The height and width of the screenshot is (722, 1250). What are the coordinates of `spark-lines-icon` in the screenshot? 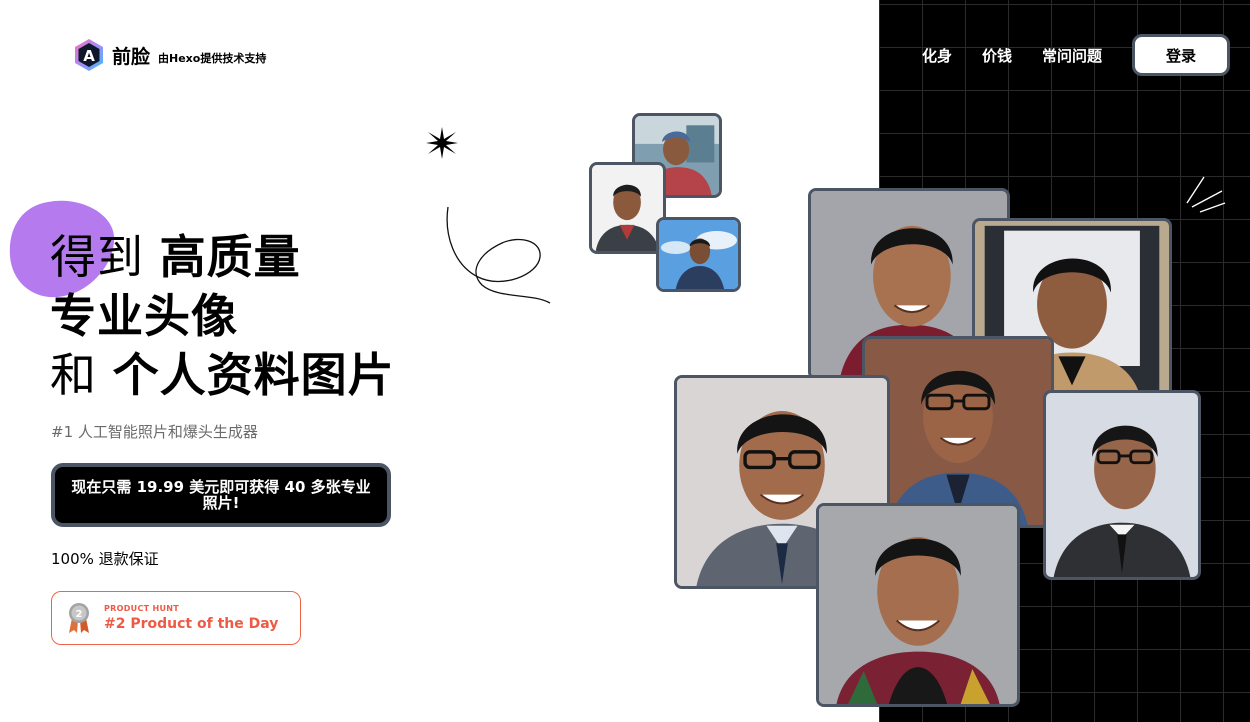 It's located at (1206, 194).